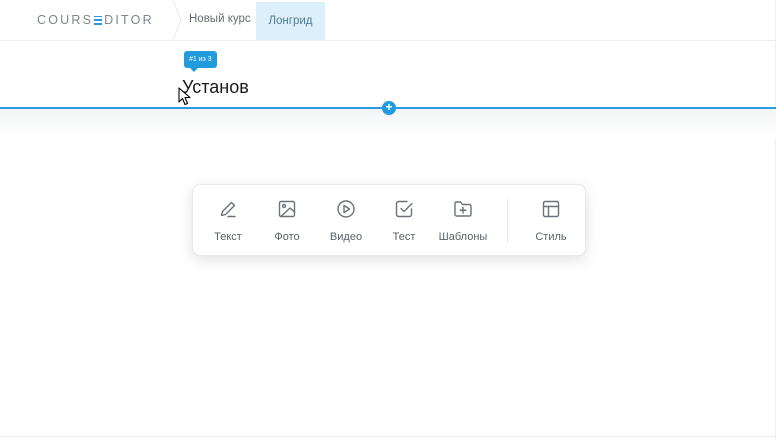  I want to click on logo-text-right: DITOR, so click(129, 20).